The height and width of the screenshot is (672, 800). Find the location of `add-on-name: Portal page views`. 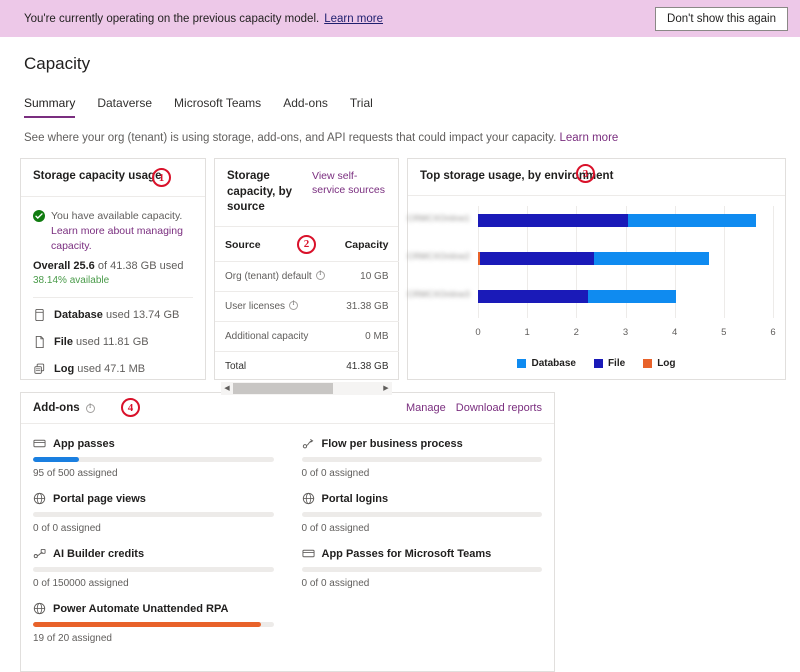

add-on-name: Portal page views is located at coordinates (99, 498).